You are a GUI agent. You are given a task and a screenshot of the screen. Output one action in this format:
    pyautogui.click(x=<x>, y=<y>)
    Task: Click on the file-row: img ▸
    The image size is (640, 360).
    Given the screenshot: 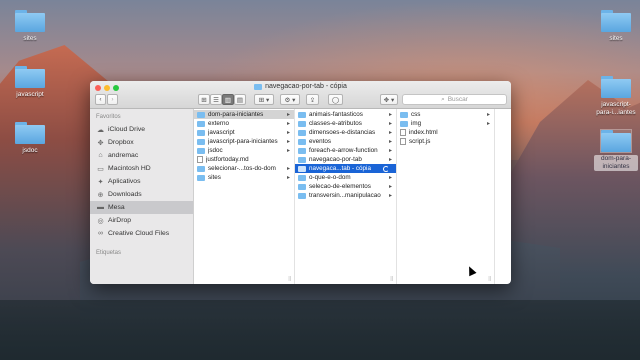 What is the action you would take?
    pyautogui.click(x=445, y=123)
    